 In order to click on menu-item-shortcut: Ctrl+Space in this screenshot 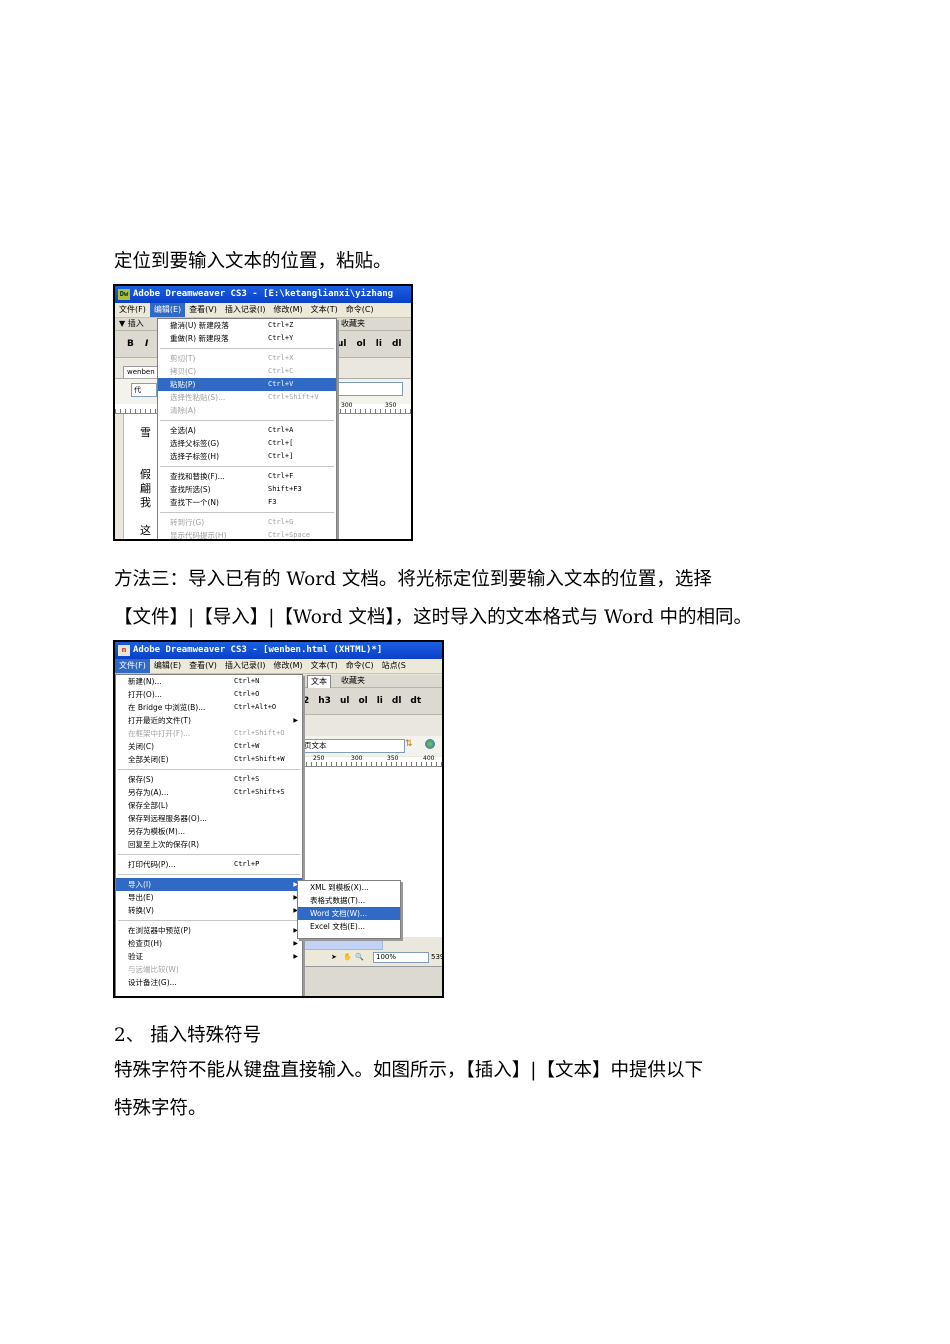, I will do `click(289, 535)`.